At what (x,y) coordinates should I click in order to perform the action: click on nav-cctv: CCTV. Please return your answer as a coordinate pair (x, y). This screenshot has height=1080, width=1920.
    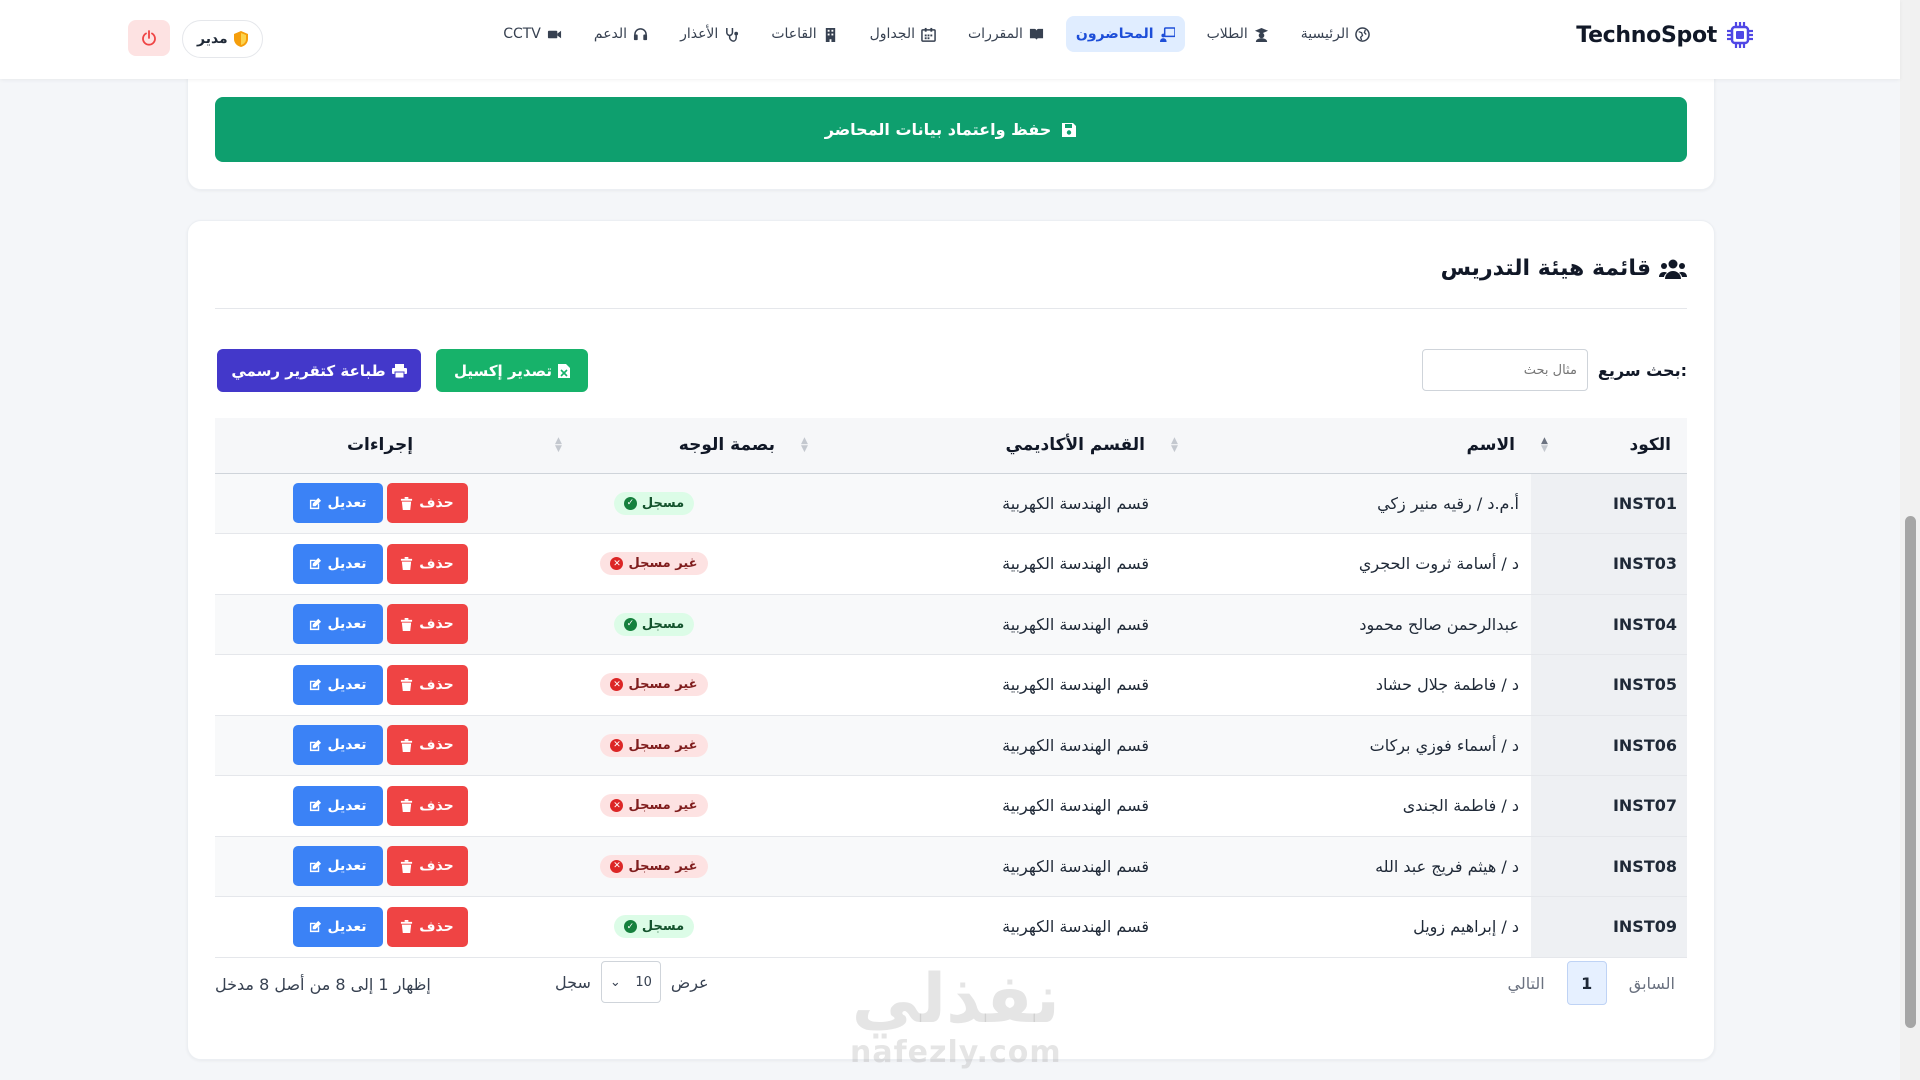
    Looking at the image, I should click on (532, 34).